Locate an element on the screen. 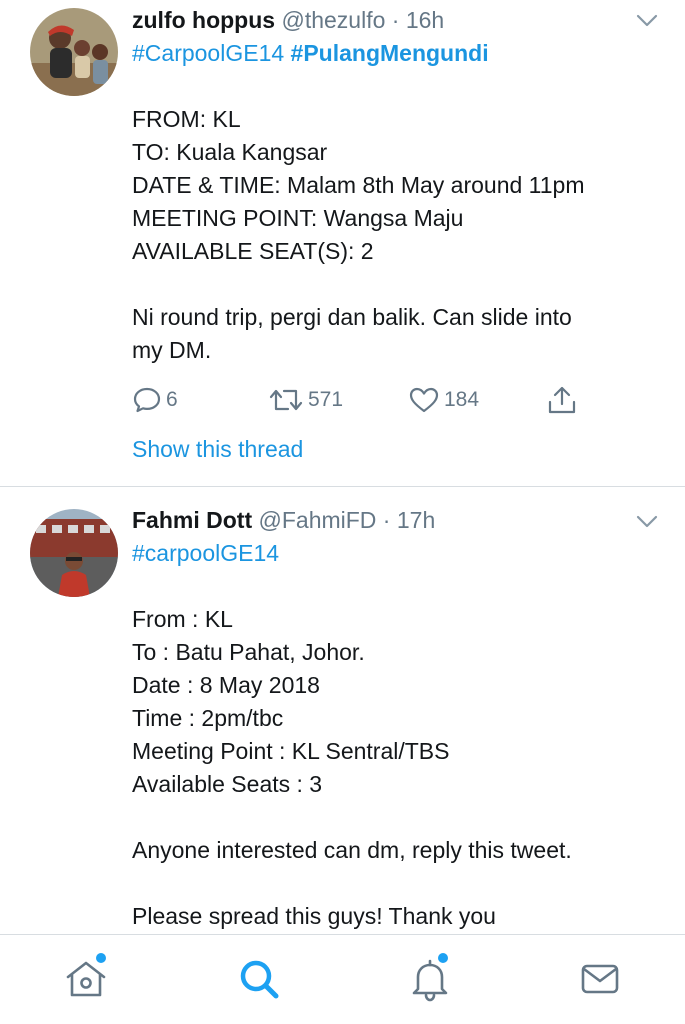 The height and width of the screenshot is (1024, 685). notifications-tab is located at coordinates (430, 978).